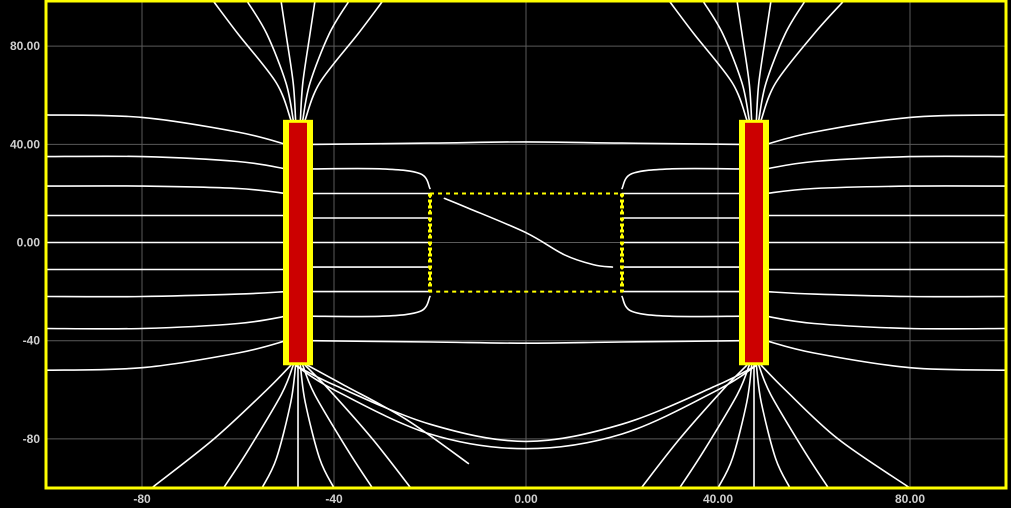 This screenshot has height=508, width=1011. I want to click on y-tick-label-4: -80, so click(32, 439).